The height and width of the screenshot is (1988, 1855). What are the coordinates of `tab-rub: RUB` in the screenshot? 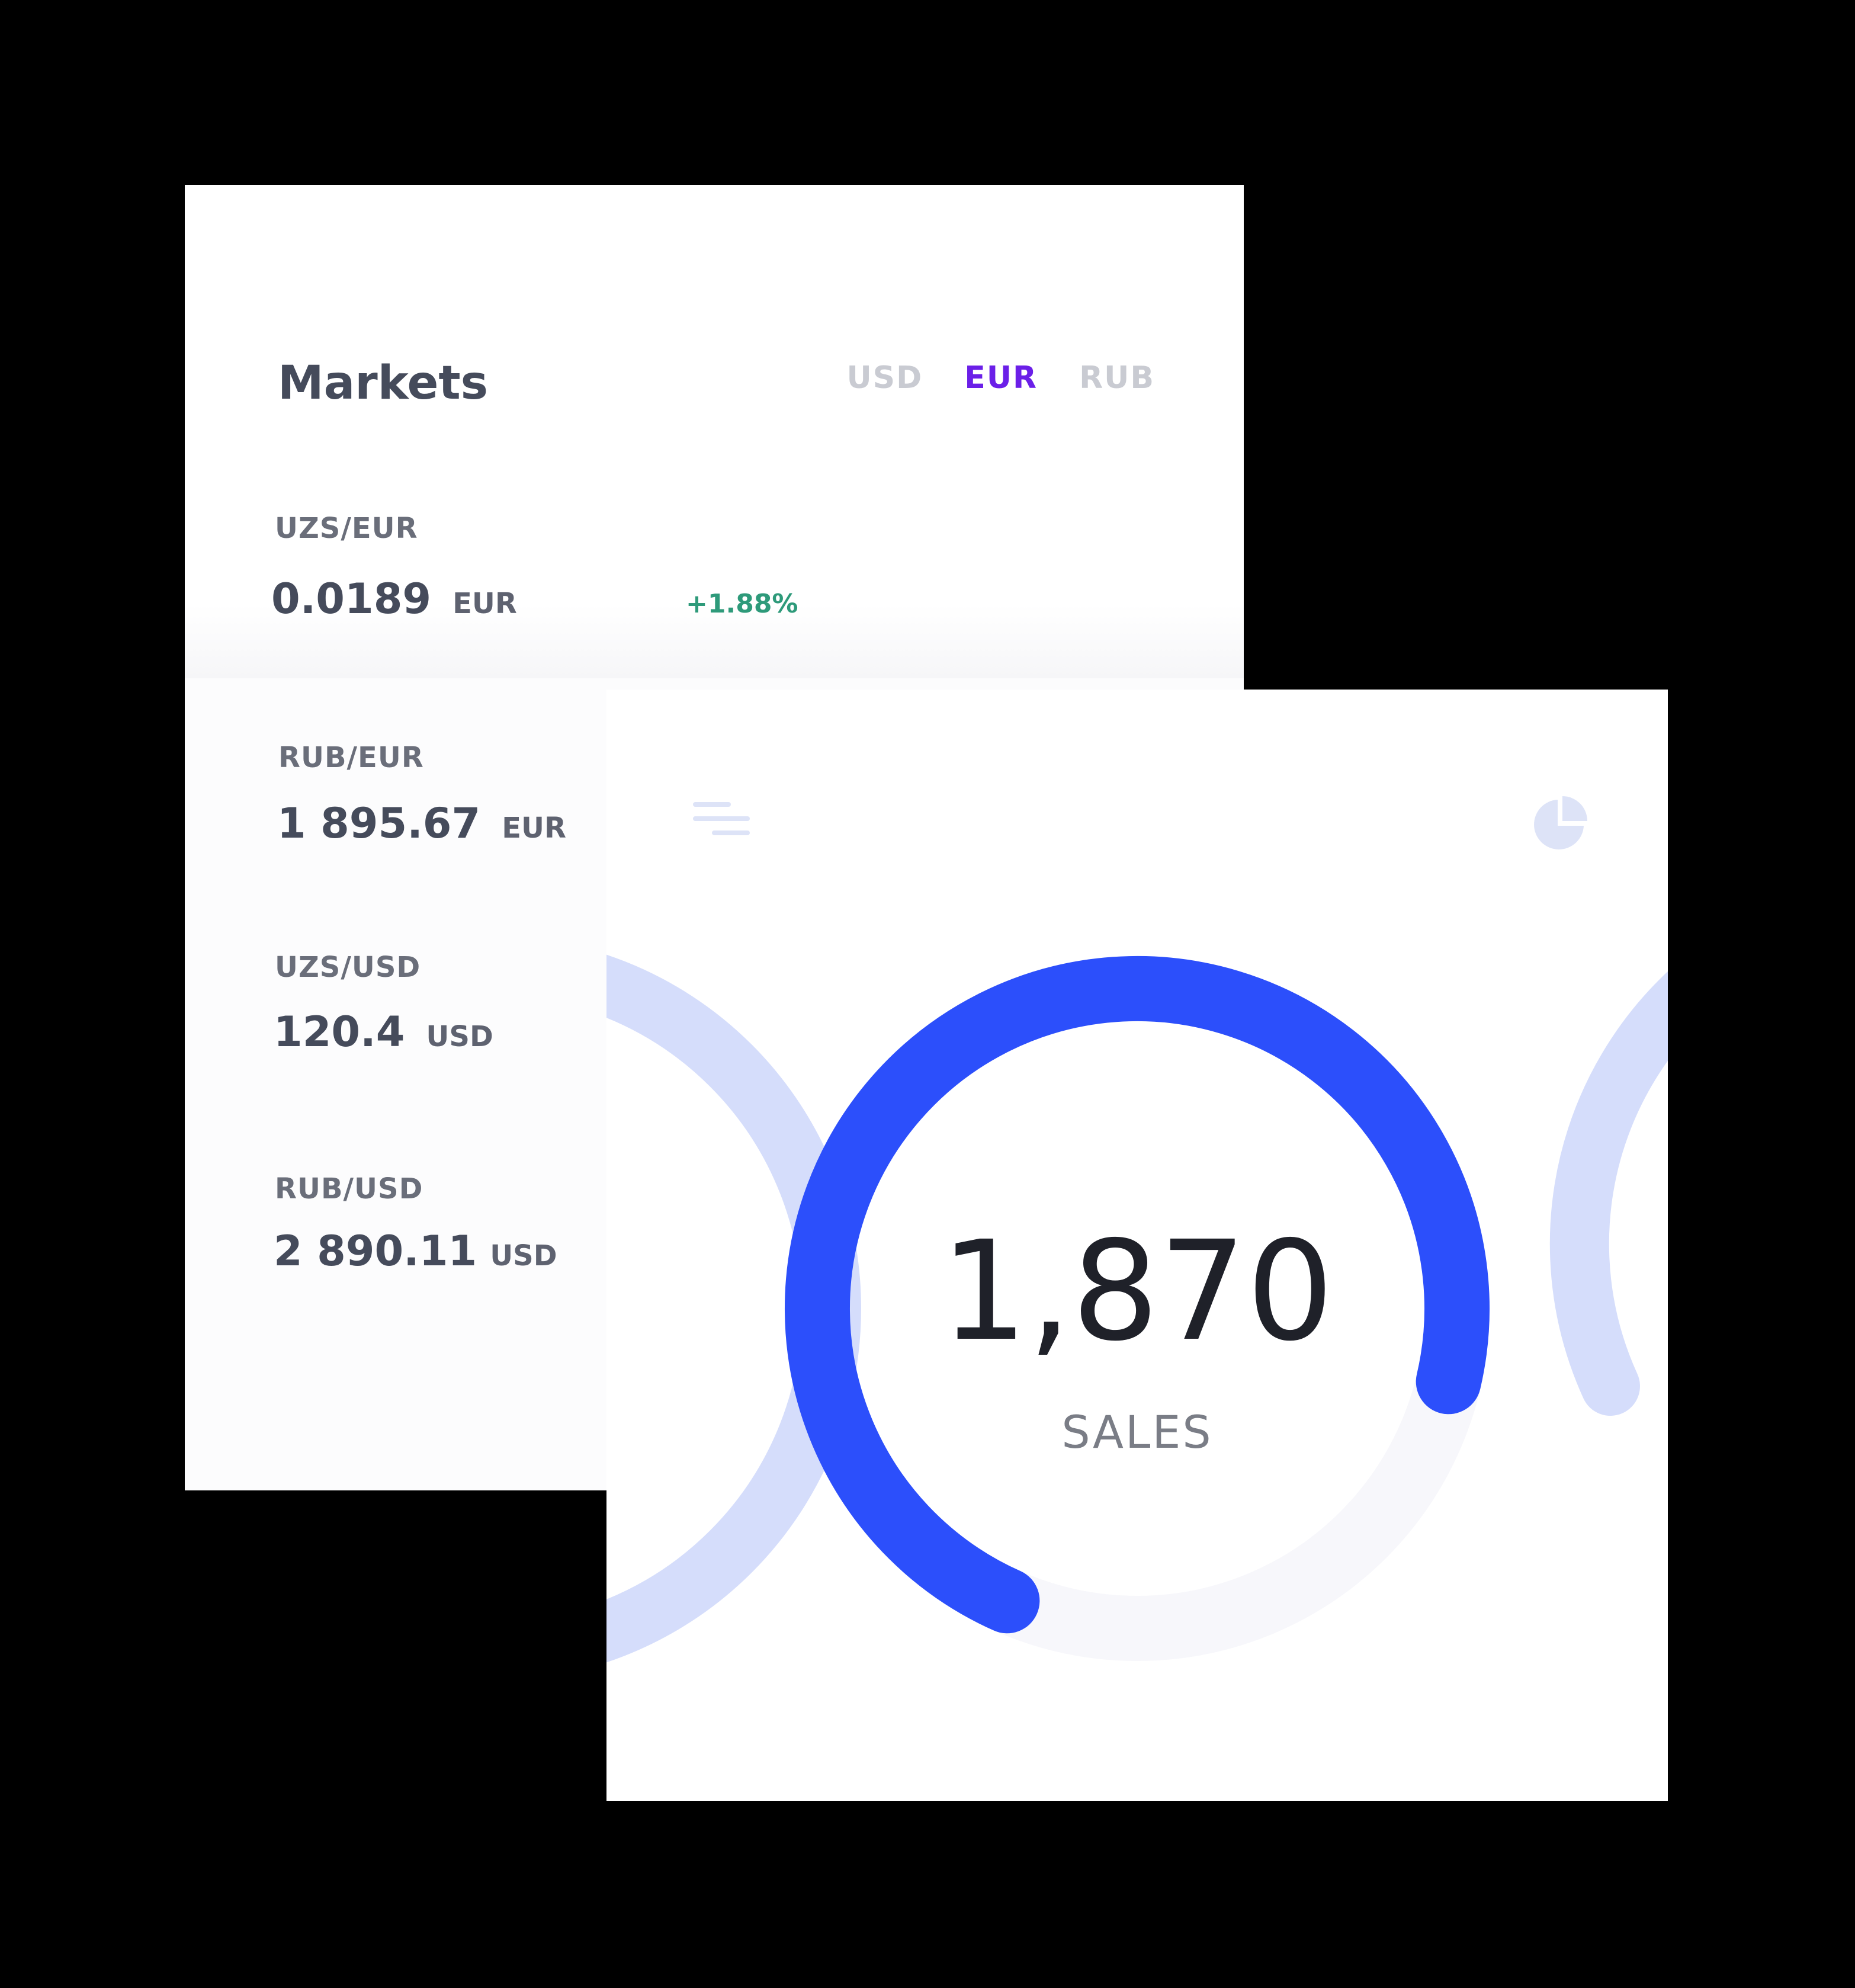 It's located at (1117, 378).